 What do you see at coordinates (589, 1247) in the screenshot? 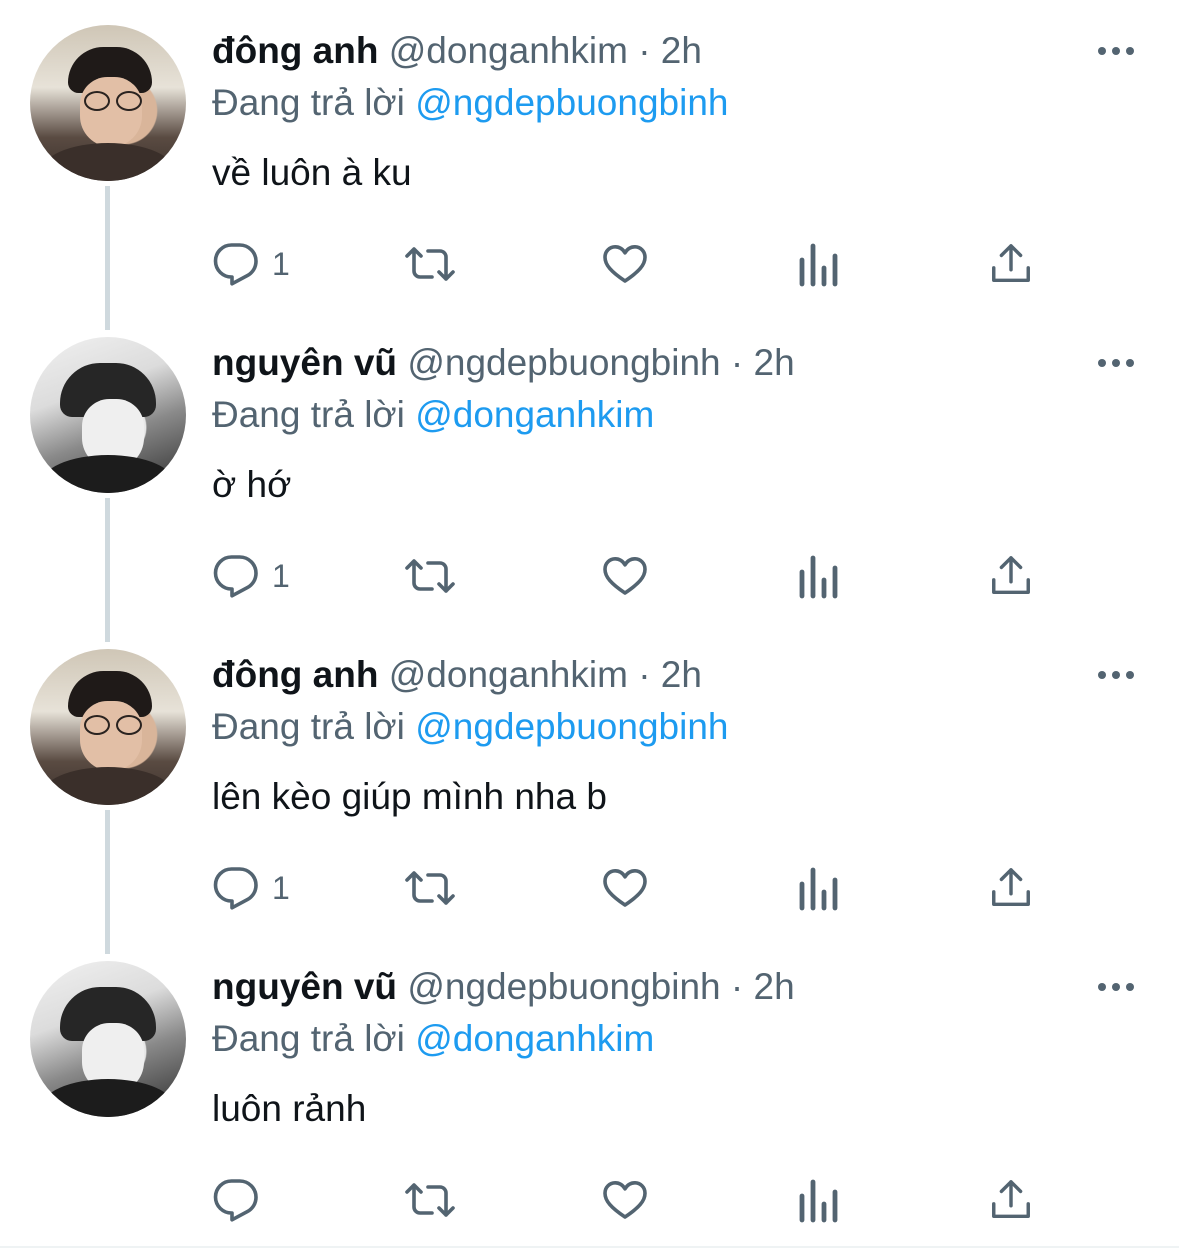
I see `divider` at bounding box center [589, 1247].